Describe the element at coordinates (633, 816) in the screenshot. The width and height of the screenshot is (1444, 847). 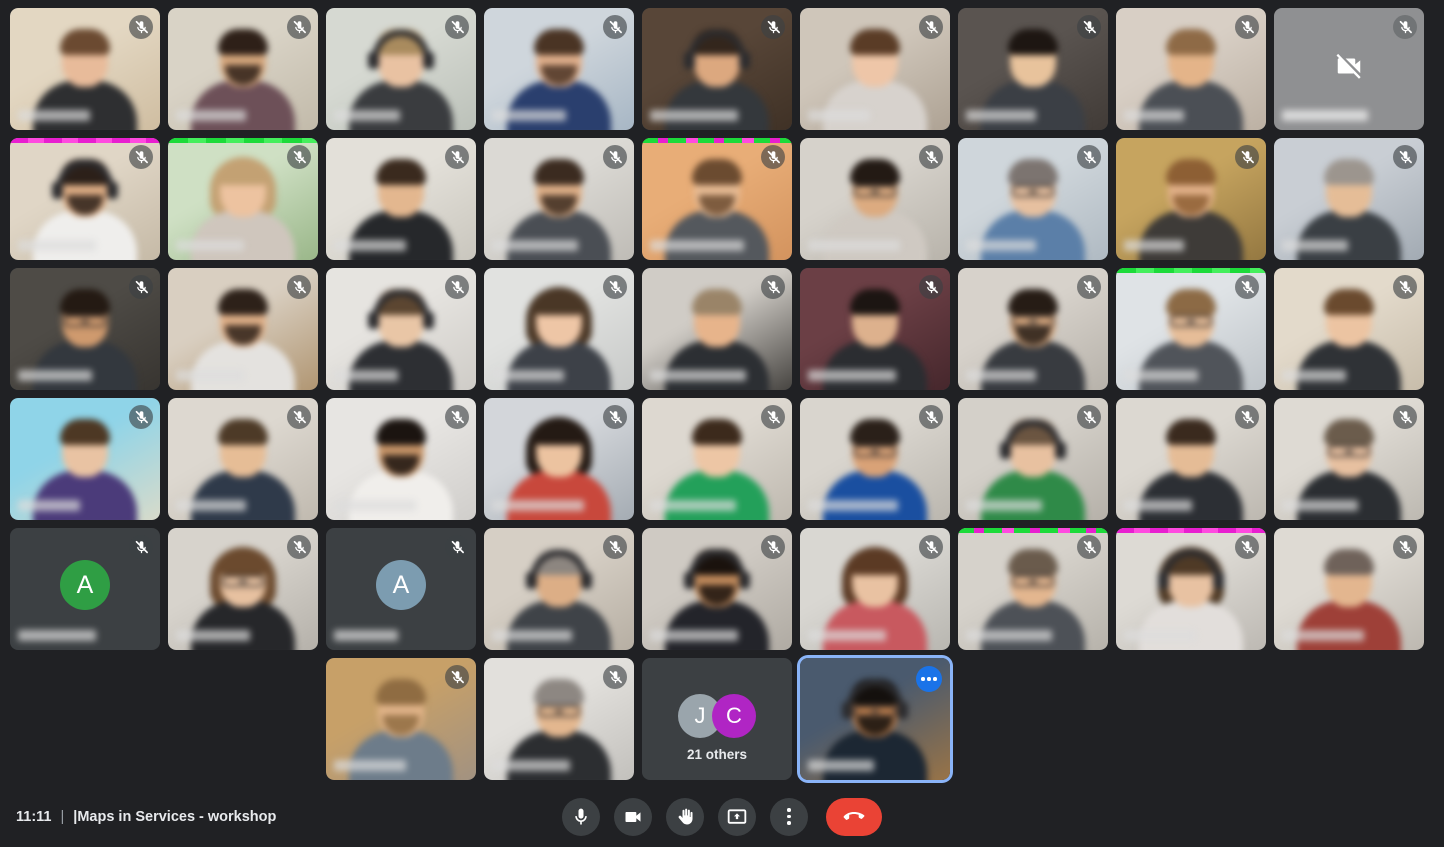
I see `camera-button` at that location.